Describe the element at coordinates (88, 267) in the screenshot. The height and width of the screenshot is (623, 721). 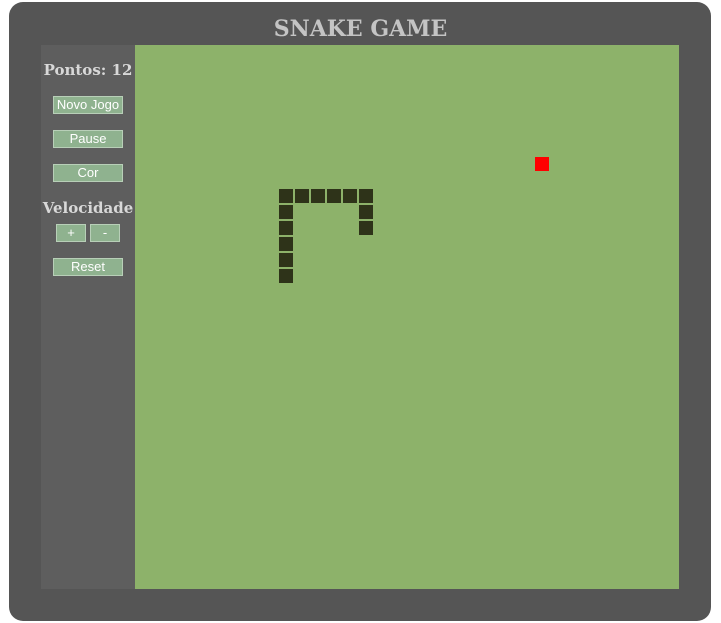
I see `reset-button: Reset` at that location.